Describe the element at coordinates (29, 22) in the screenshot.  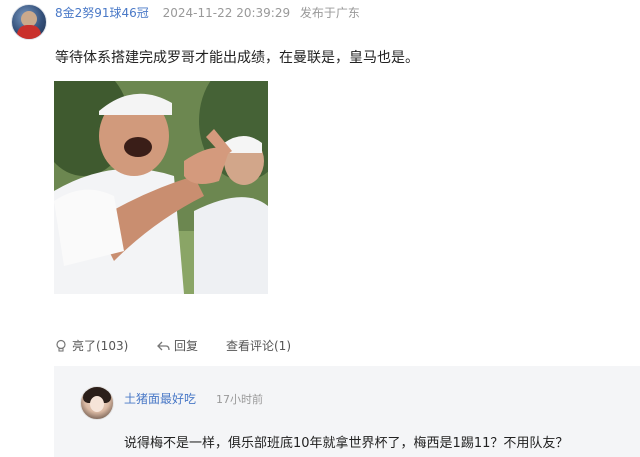
I see `author-avatar` at that location.